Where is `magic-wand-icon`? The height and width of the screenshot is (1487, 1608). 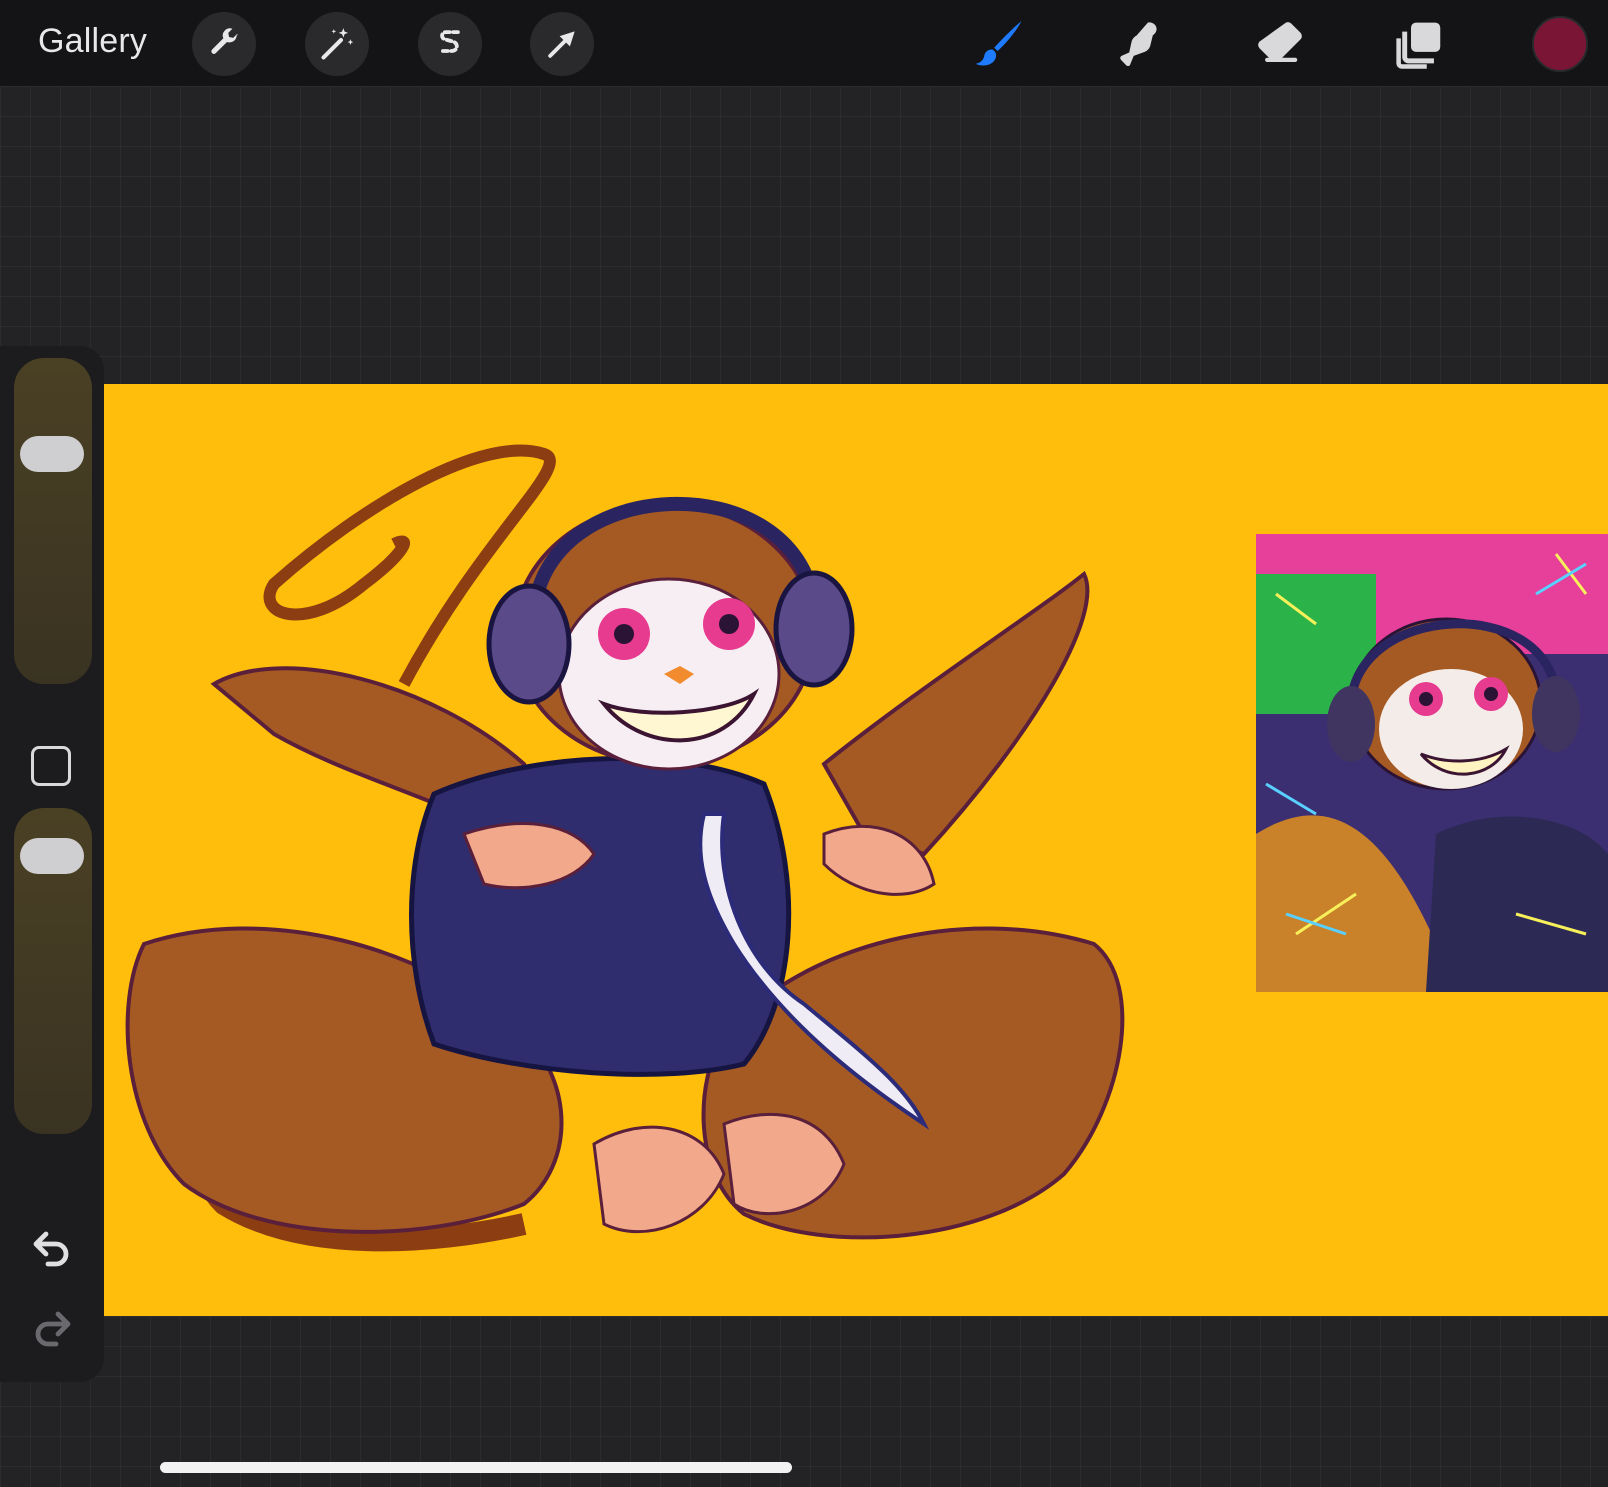
magic-wand-icon is located at coordinates (337, 44).